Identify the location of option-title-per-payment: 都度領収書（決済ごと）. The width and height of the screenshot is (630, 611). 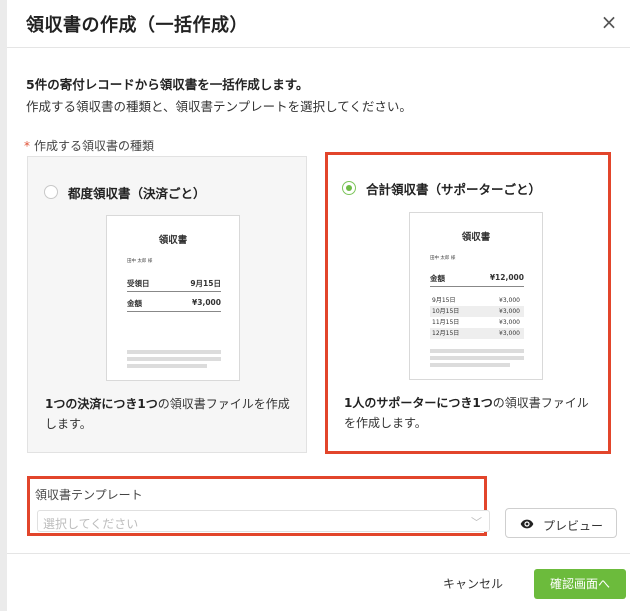
(137, 193).